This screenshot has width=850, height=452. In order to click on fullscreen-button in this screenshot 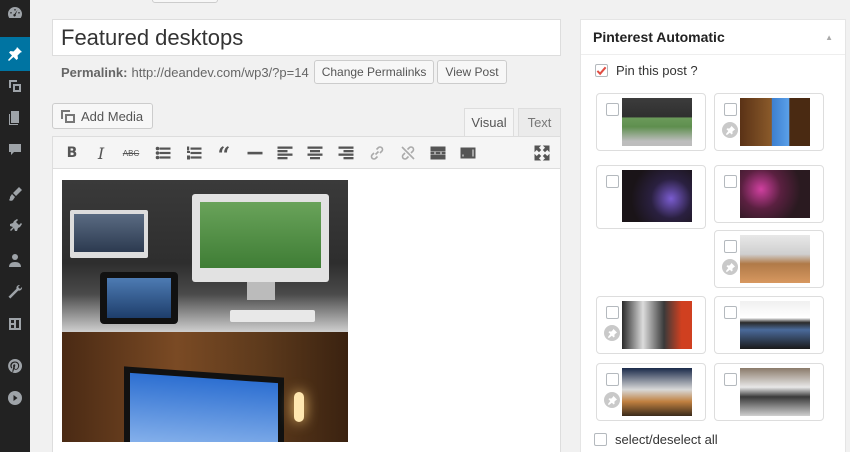, I will do `click(542, 153)`.